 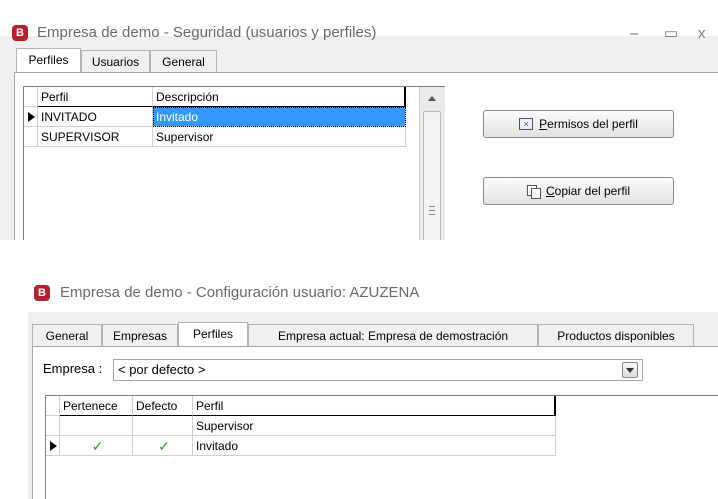 I want to click on tab-productos-disponibles: Productos disponibles, so click(x=616, y=335).